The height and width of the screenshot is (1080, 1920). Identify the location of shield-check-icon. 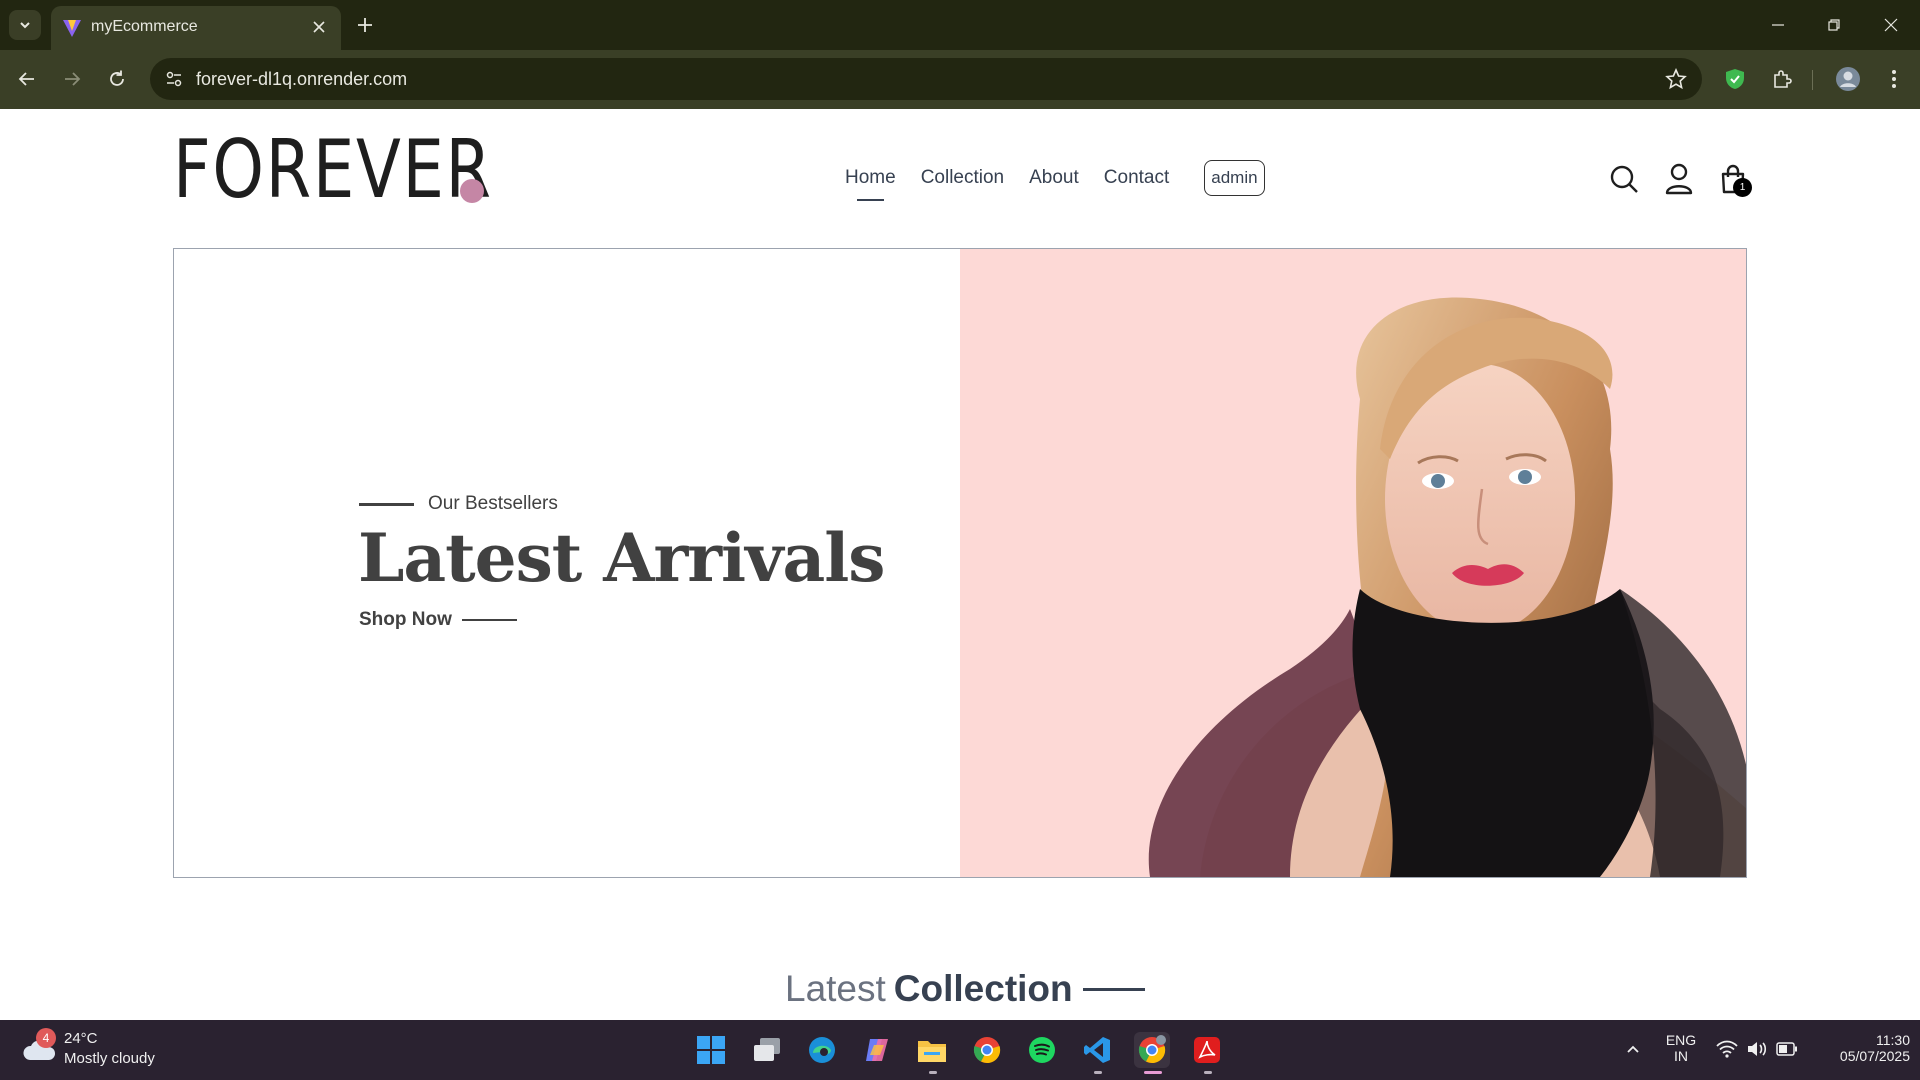
(1735, 79).